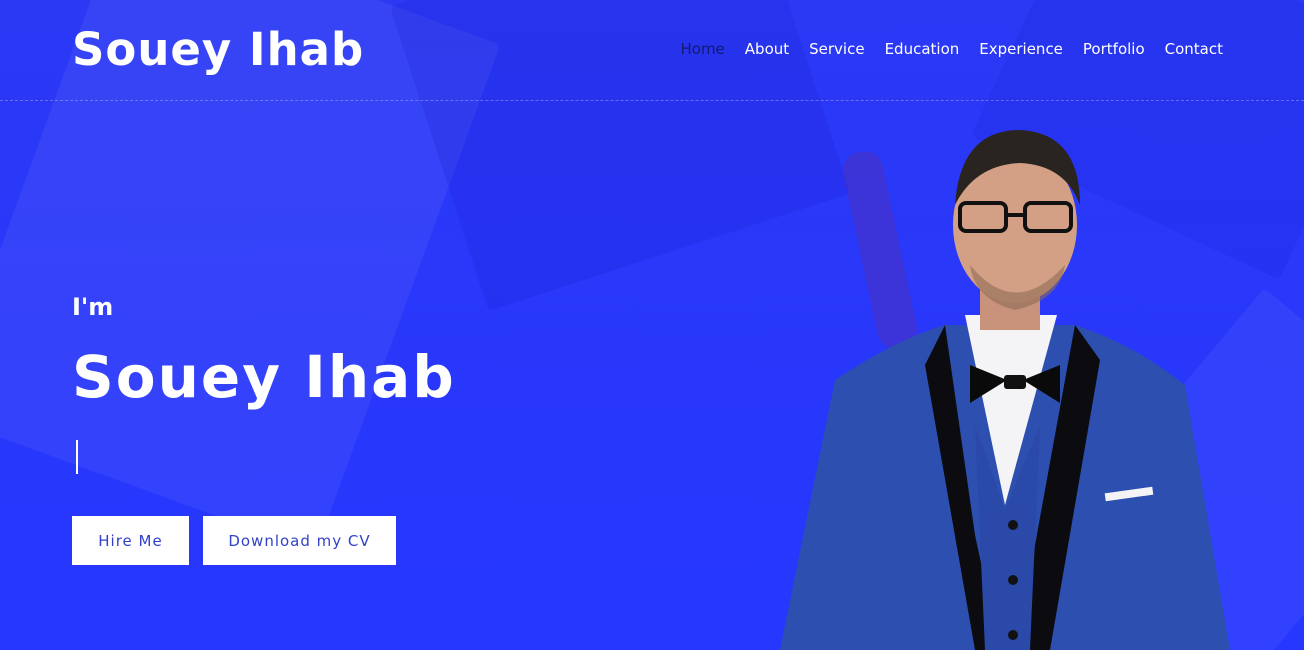 This screenshot has height=650, width=1304. What do you see at coordinates (1194, 49) in the screenshot?
I see `nav-contact: Contact` at bounding box center [1194, 49].